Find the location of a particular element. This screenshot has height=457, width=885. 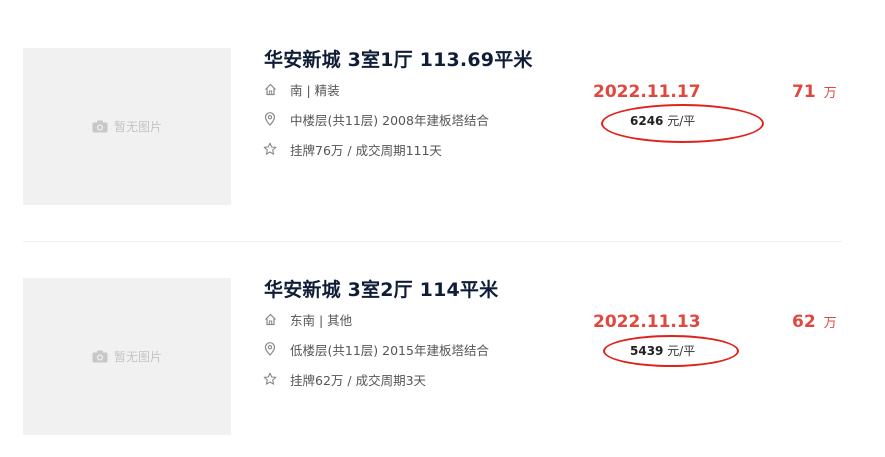

total-price-value: 71 is located at coordinates (804, 92).